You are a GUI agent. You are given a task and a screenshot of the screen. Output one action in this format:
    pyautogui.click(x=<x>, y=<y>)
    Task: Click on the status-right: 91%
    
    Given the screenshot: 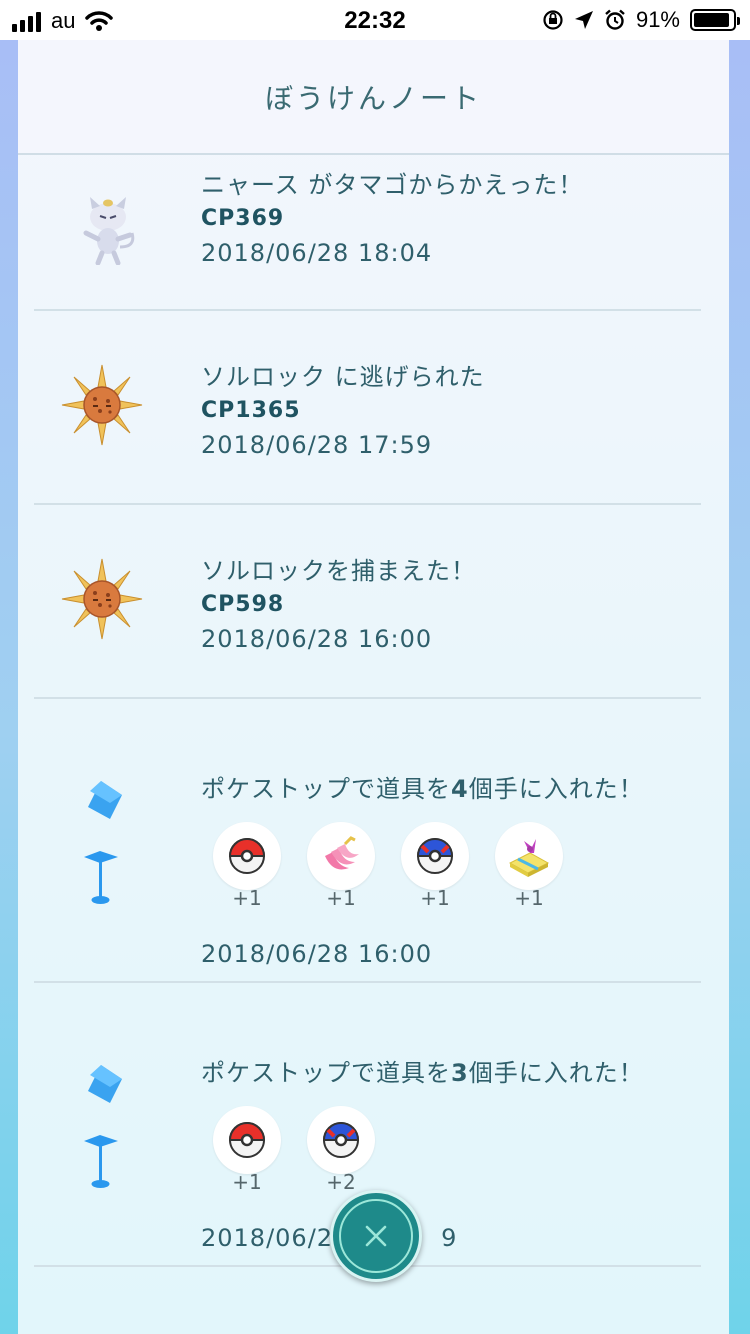 What is the action you would take?
    pyautogui.click(x=641, y=20)
    